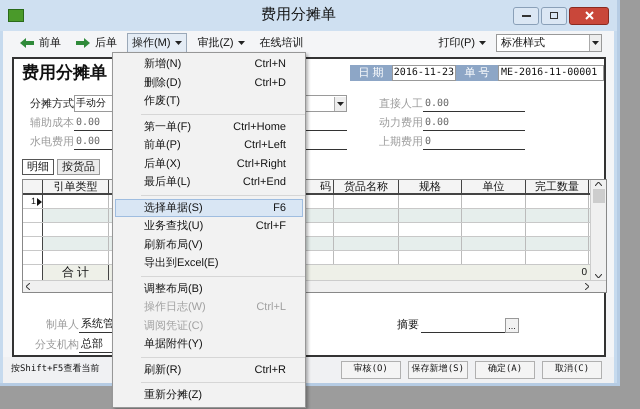  I want to click on toolbar-label: 前单, so click(50, 43).